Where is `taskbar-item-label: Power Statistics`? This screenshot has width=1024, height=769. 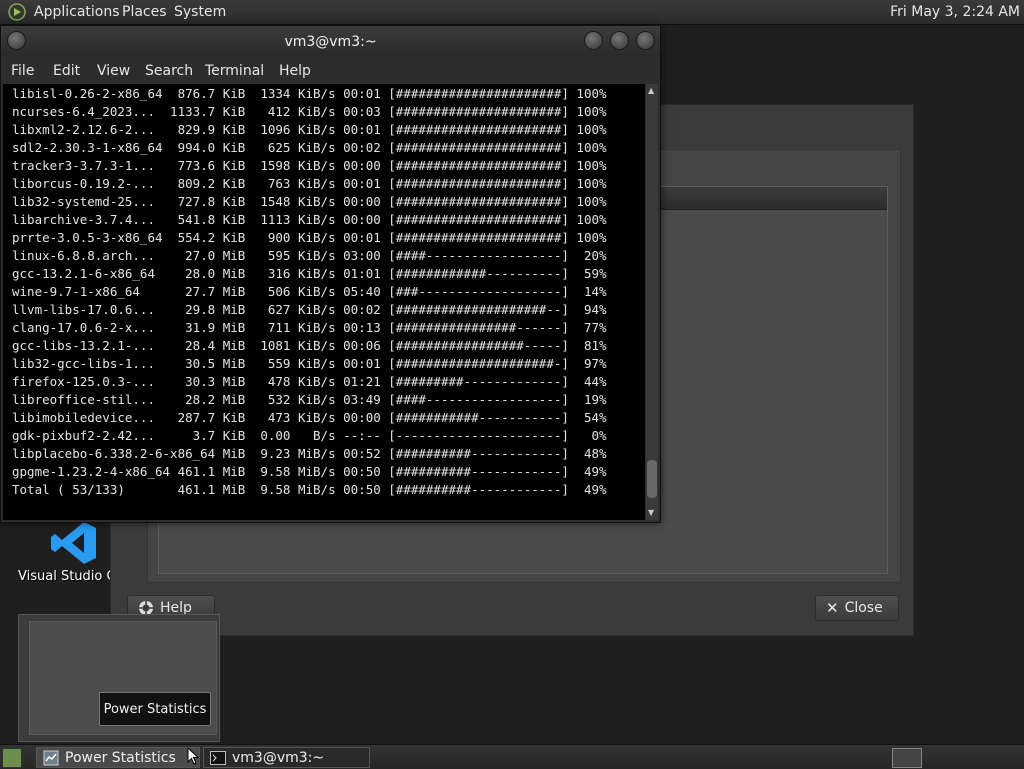 taskbar-item-label: Power Statistics is located at coordinates (120, 757).